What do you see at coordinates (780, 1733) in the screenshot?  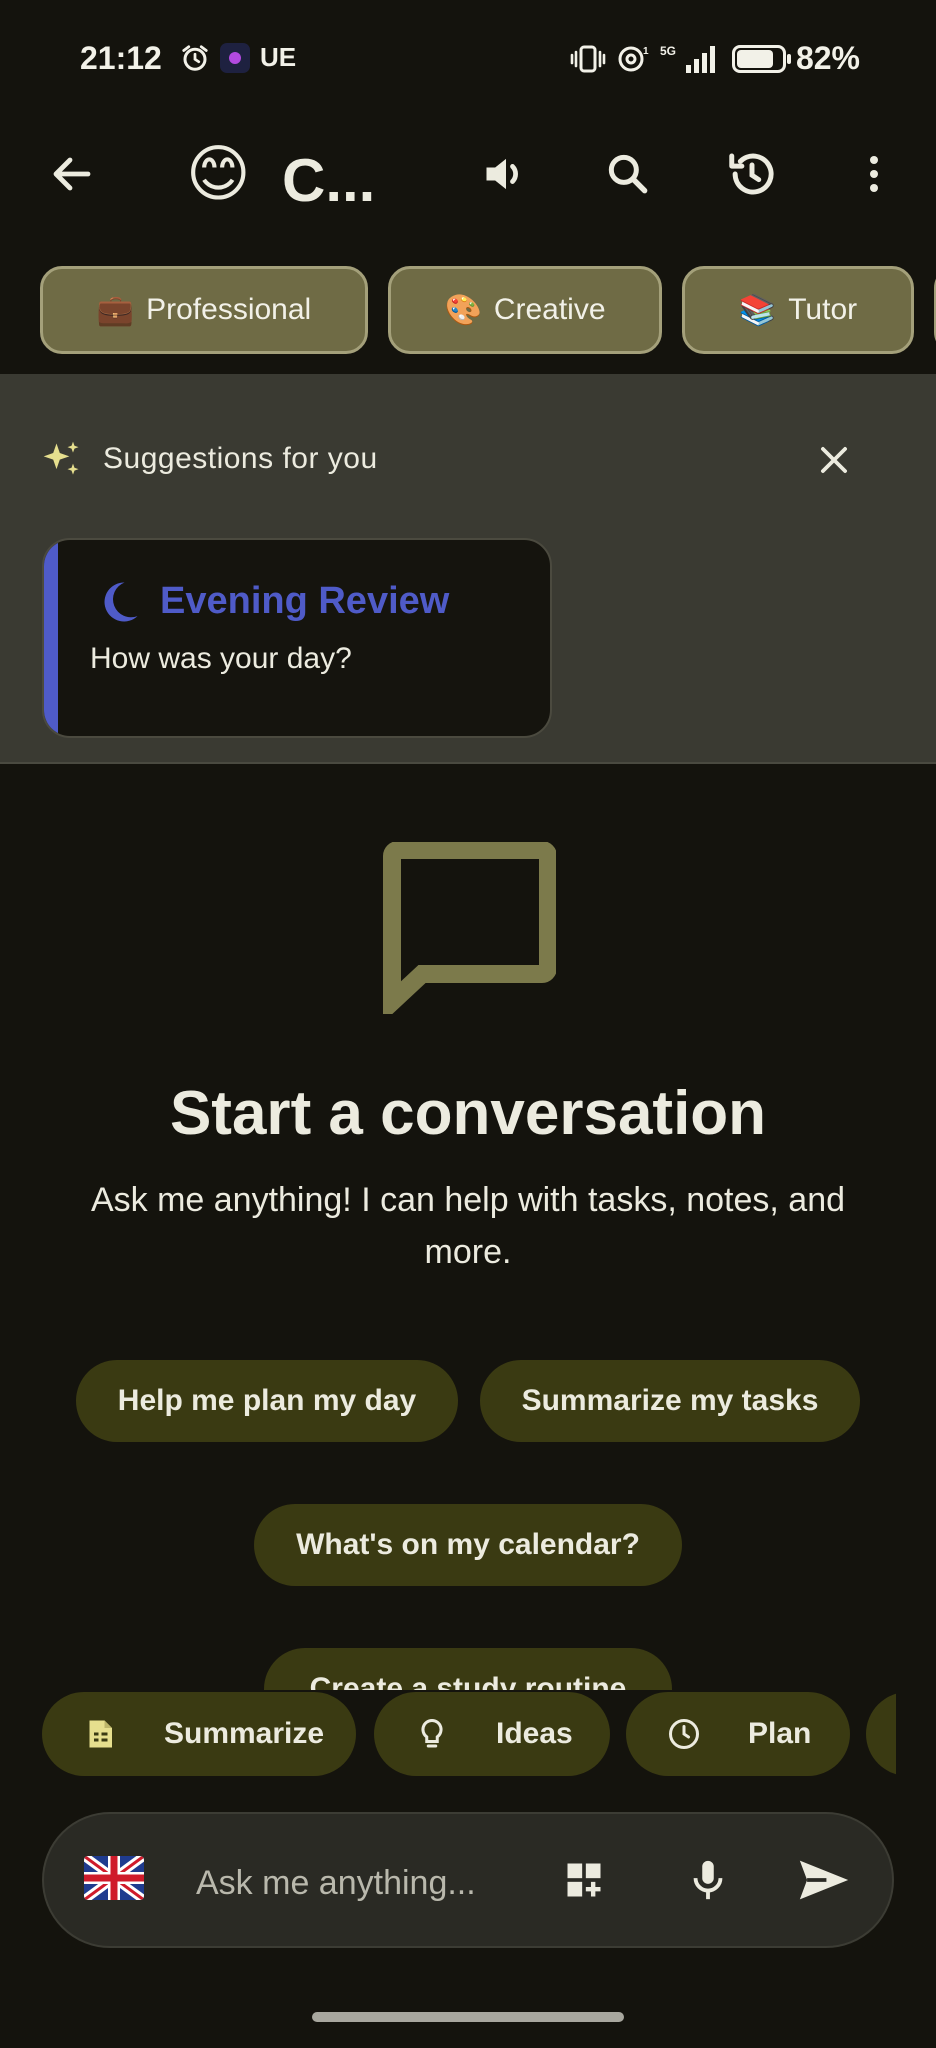 I see `quick-action-label: Plan` at bounding box center [780, 1733].